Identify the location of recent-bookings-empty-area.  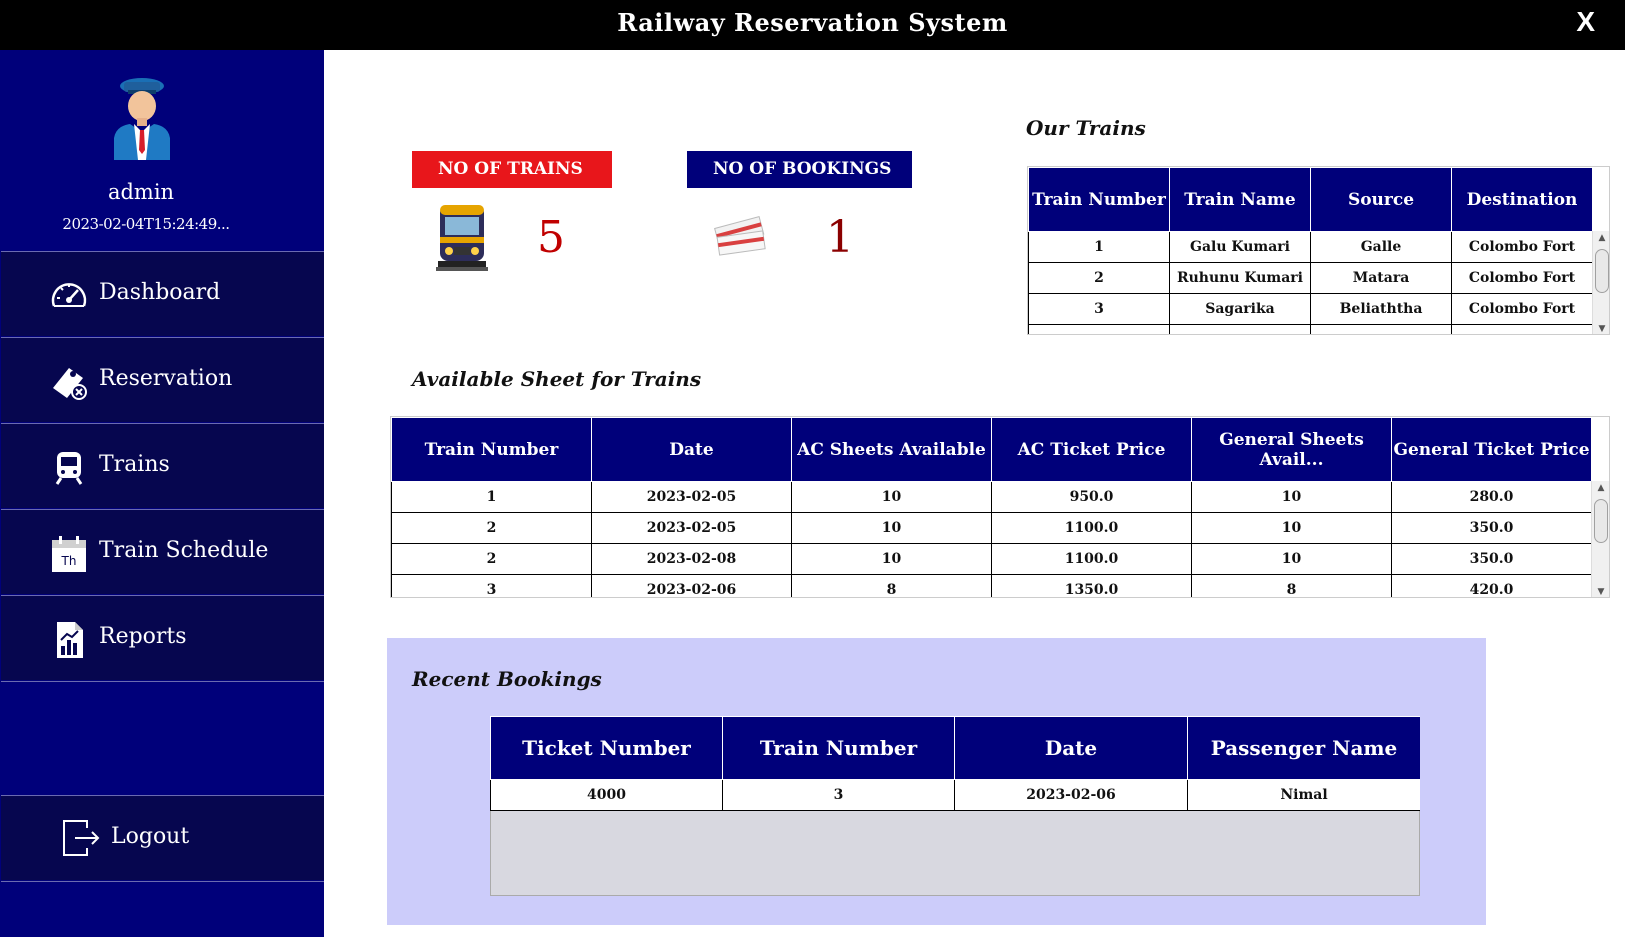
(955, 853).